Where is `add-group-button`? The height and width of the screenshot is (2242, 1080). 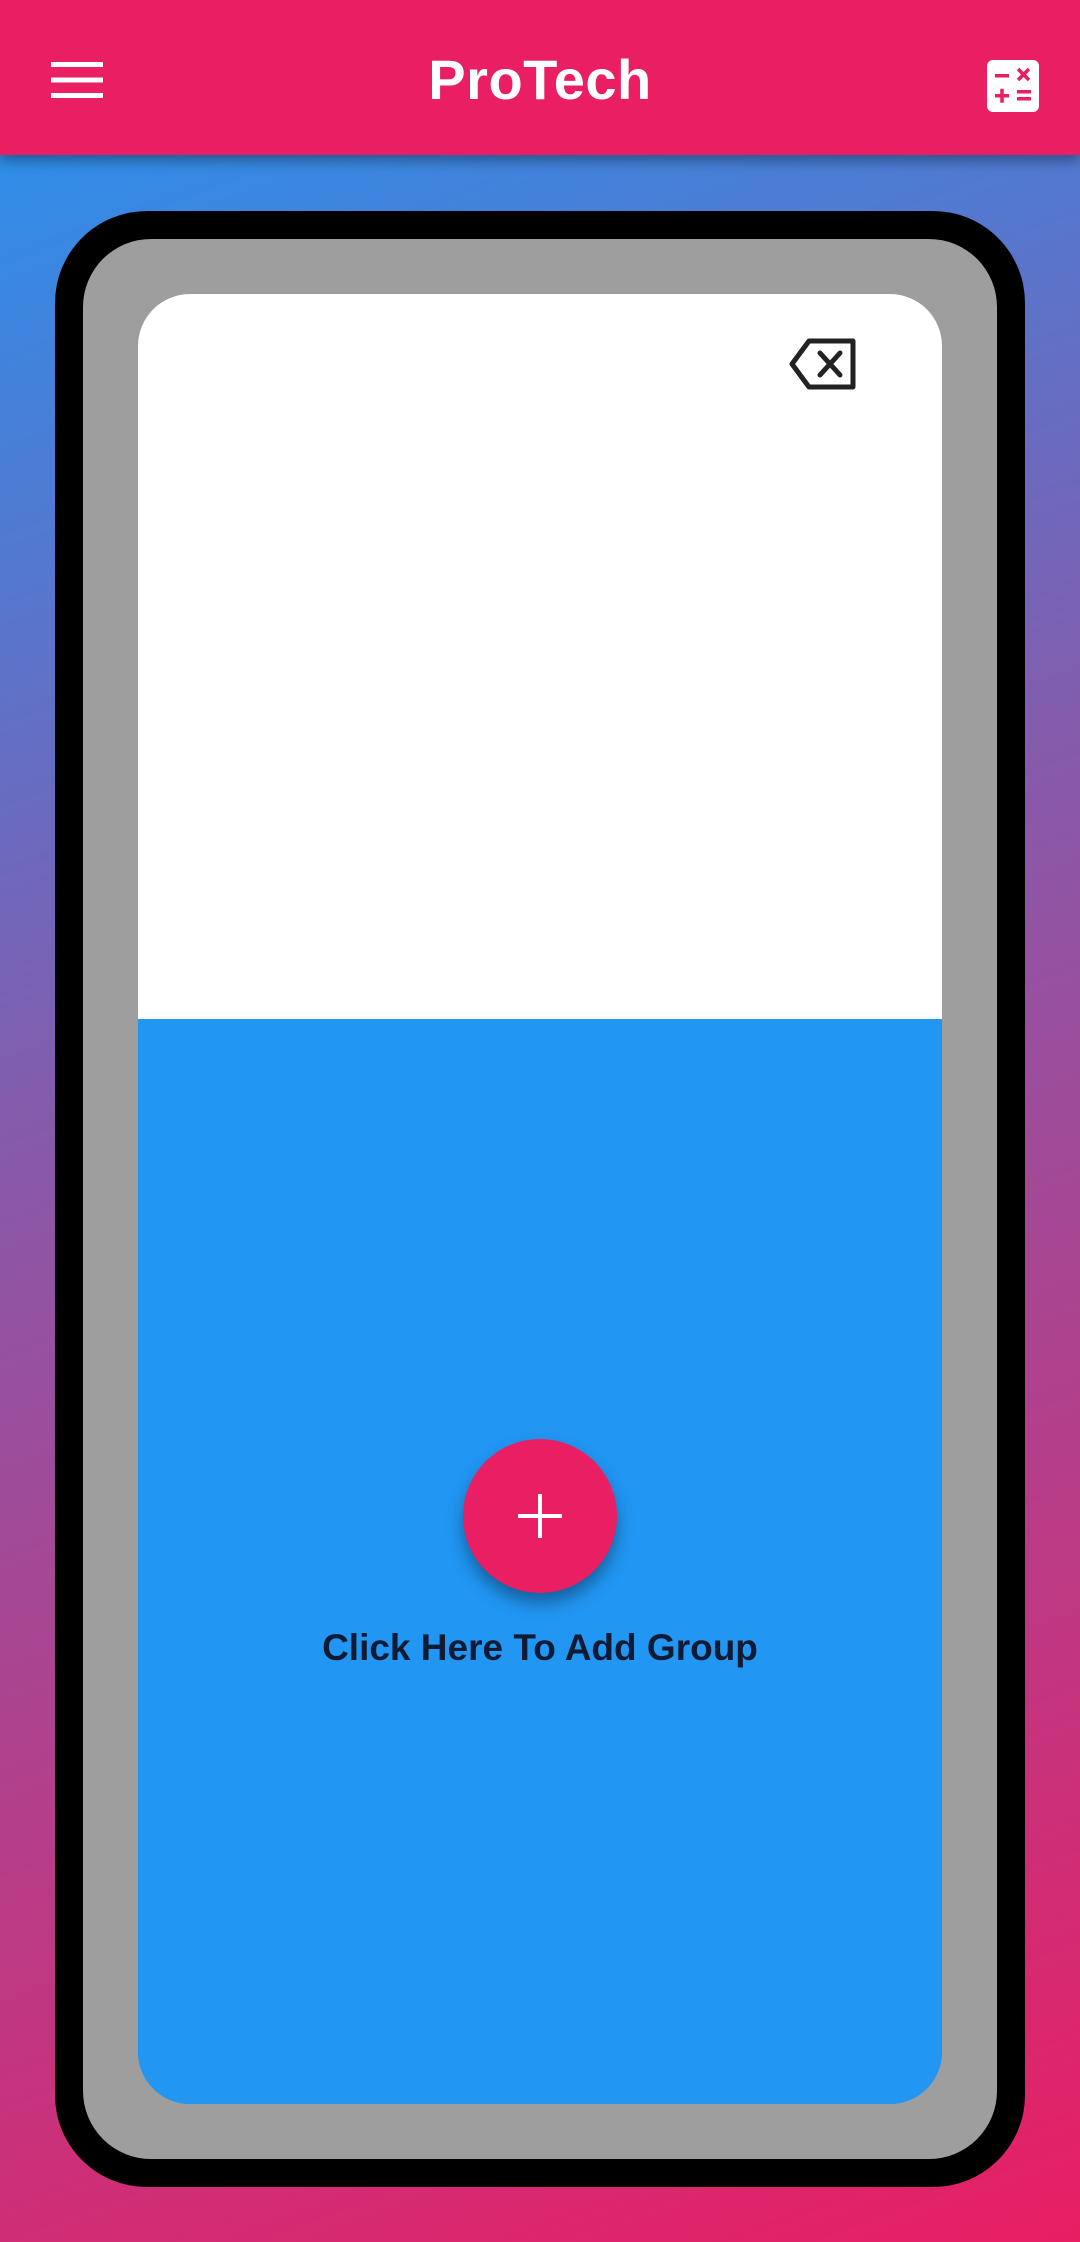 add-group-button is located at coordinates (540, 1516).